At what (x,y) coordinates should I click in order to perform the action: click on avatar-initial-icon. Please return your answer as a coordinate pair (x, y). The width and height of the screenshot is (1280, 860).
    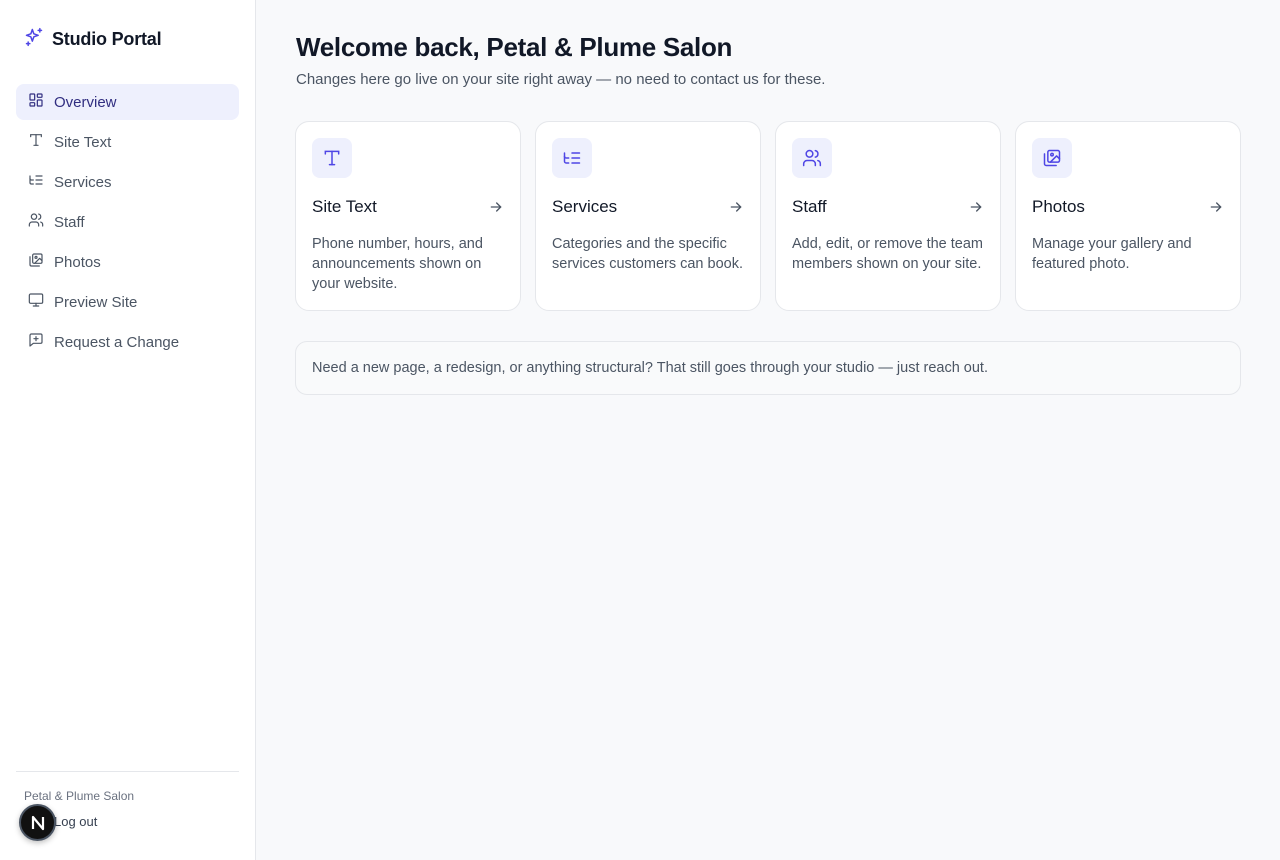
    Looking at the image, I should click on (37, 822).